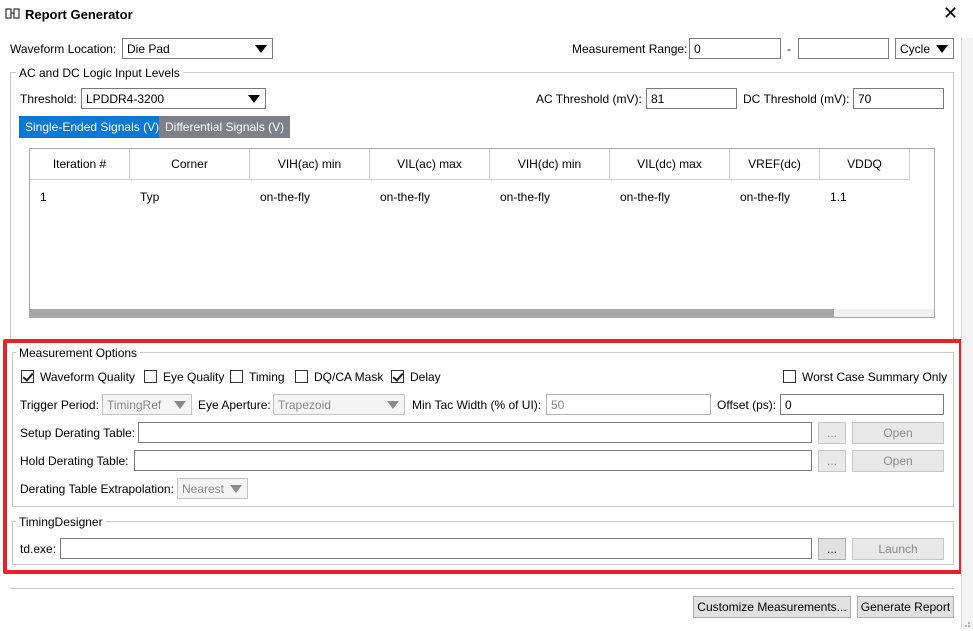 The image size is (973, 631). What do you see at coordinates (197, 48) in the screenshot?
I see `waveform-location-select: Die Pad` at bounding box center [197, 48].